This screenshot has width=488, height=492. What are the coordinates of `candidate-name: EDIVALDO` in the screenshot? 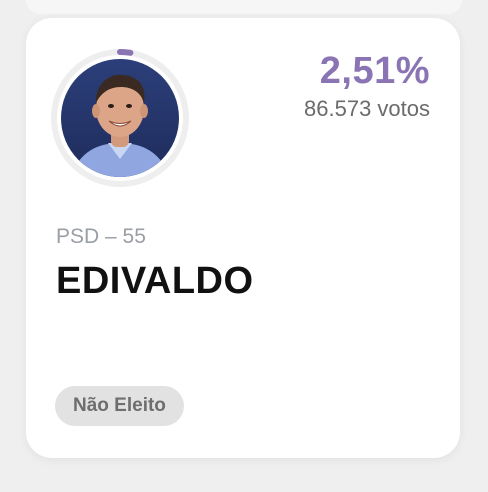 It's located at (155, 281).